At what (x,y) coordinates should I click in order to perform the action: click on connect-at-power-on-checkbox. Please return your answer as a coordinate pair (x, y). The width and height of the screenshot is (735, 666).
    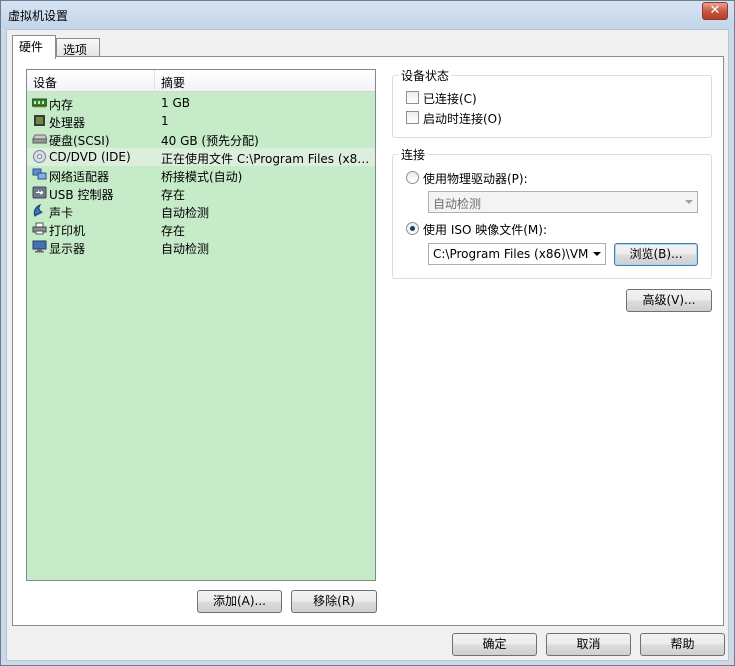
    Looking at the image, I should click on (412, 117).